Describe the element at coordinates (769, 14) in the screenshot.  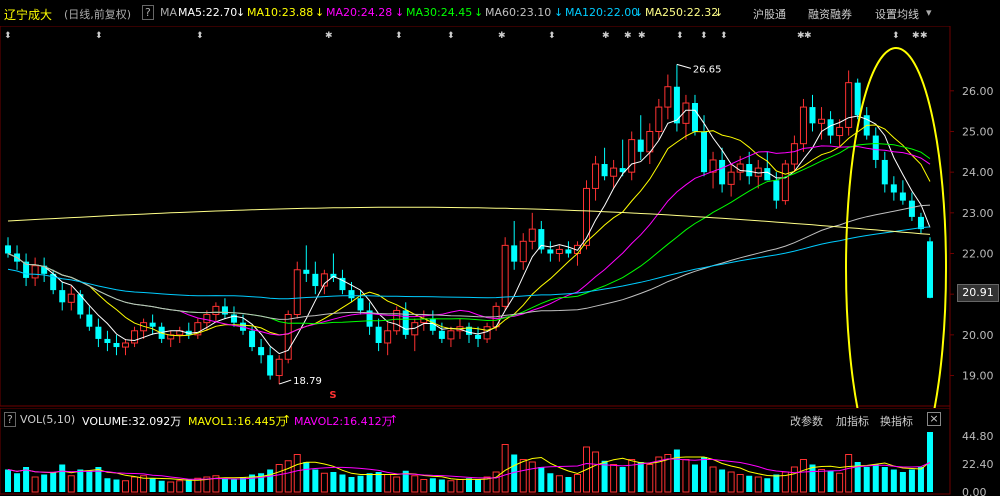
I see `hgt-button: 沪股通` at that location.